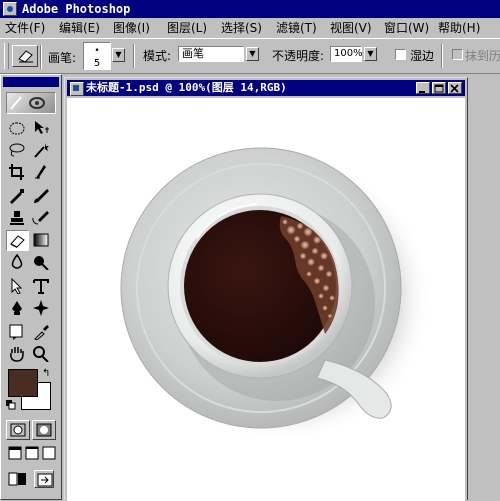 Image resolution: width=500 pixels, height=501 pixels. I want to click on brush-label: 画笔:, so click(62, 58).